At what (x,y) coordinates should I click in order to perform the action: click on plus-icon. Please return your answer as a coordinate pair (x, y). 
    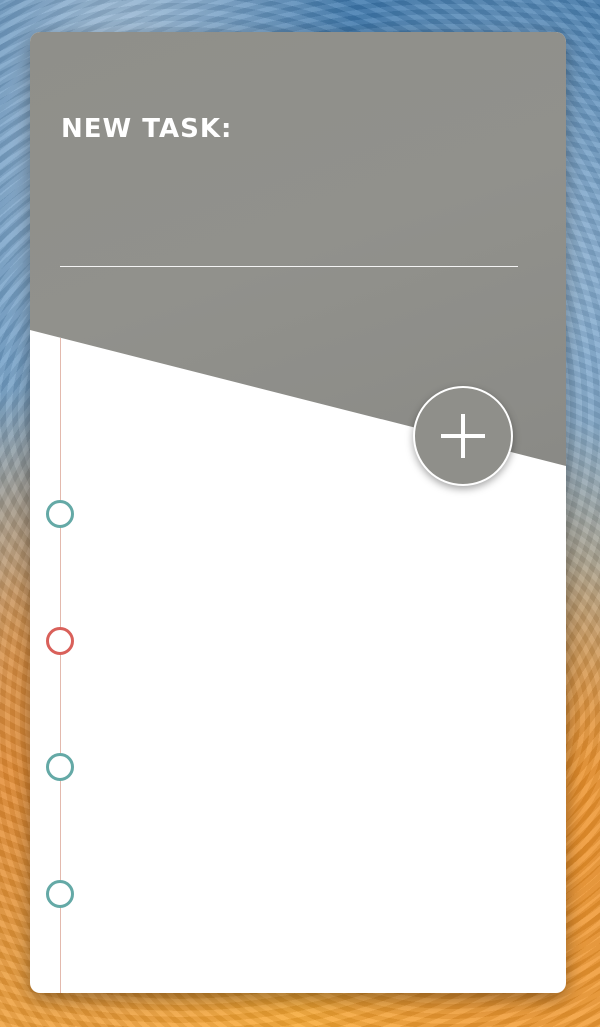
    Looking at the image, I should click on (463, 436).